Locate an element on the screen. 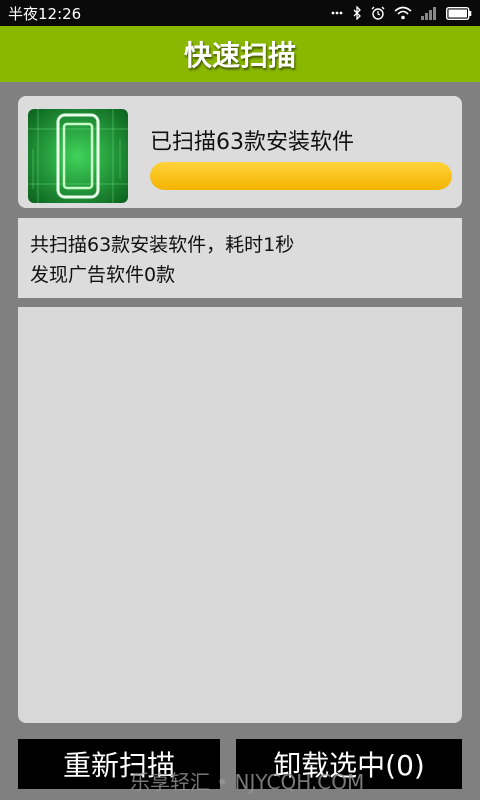  bluetooth-icon is located at coordinates (357, 13).